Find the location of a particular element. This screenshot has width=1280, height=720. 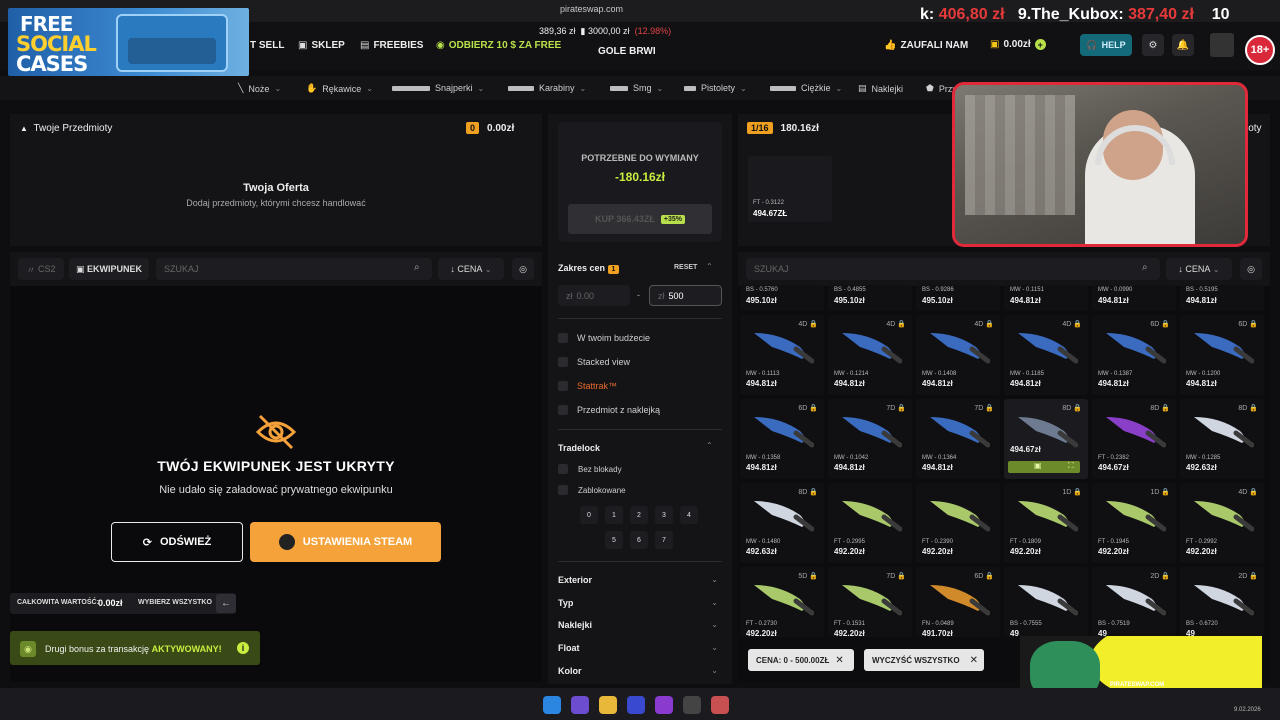

day-2: 2 is located at coordinates (639, 515).